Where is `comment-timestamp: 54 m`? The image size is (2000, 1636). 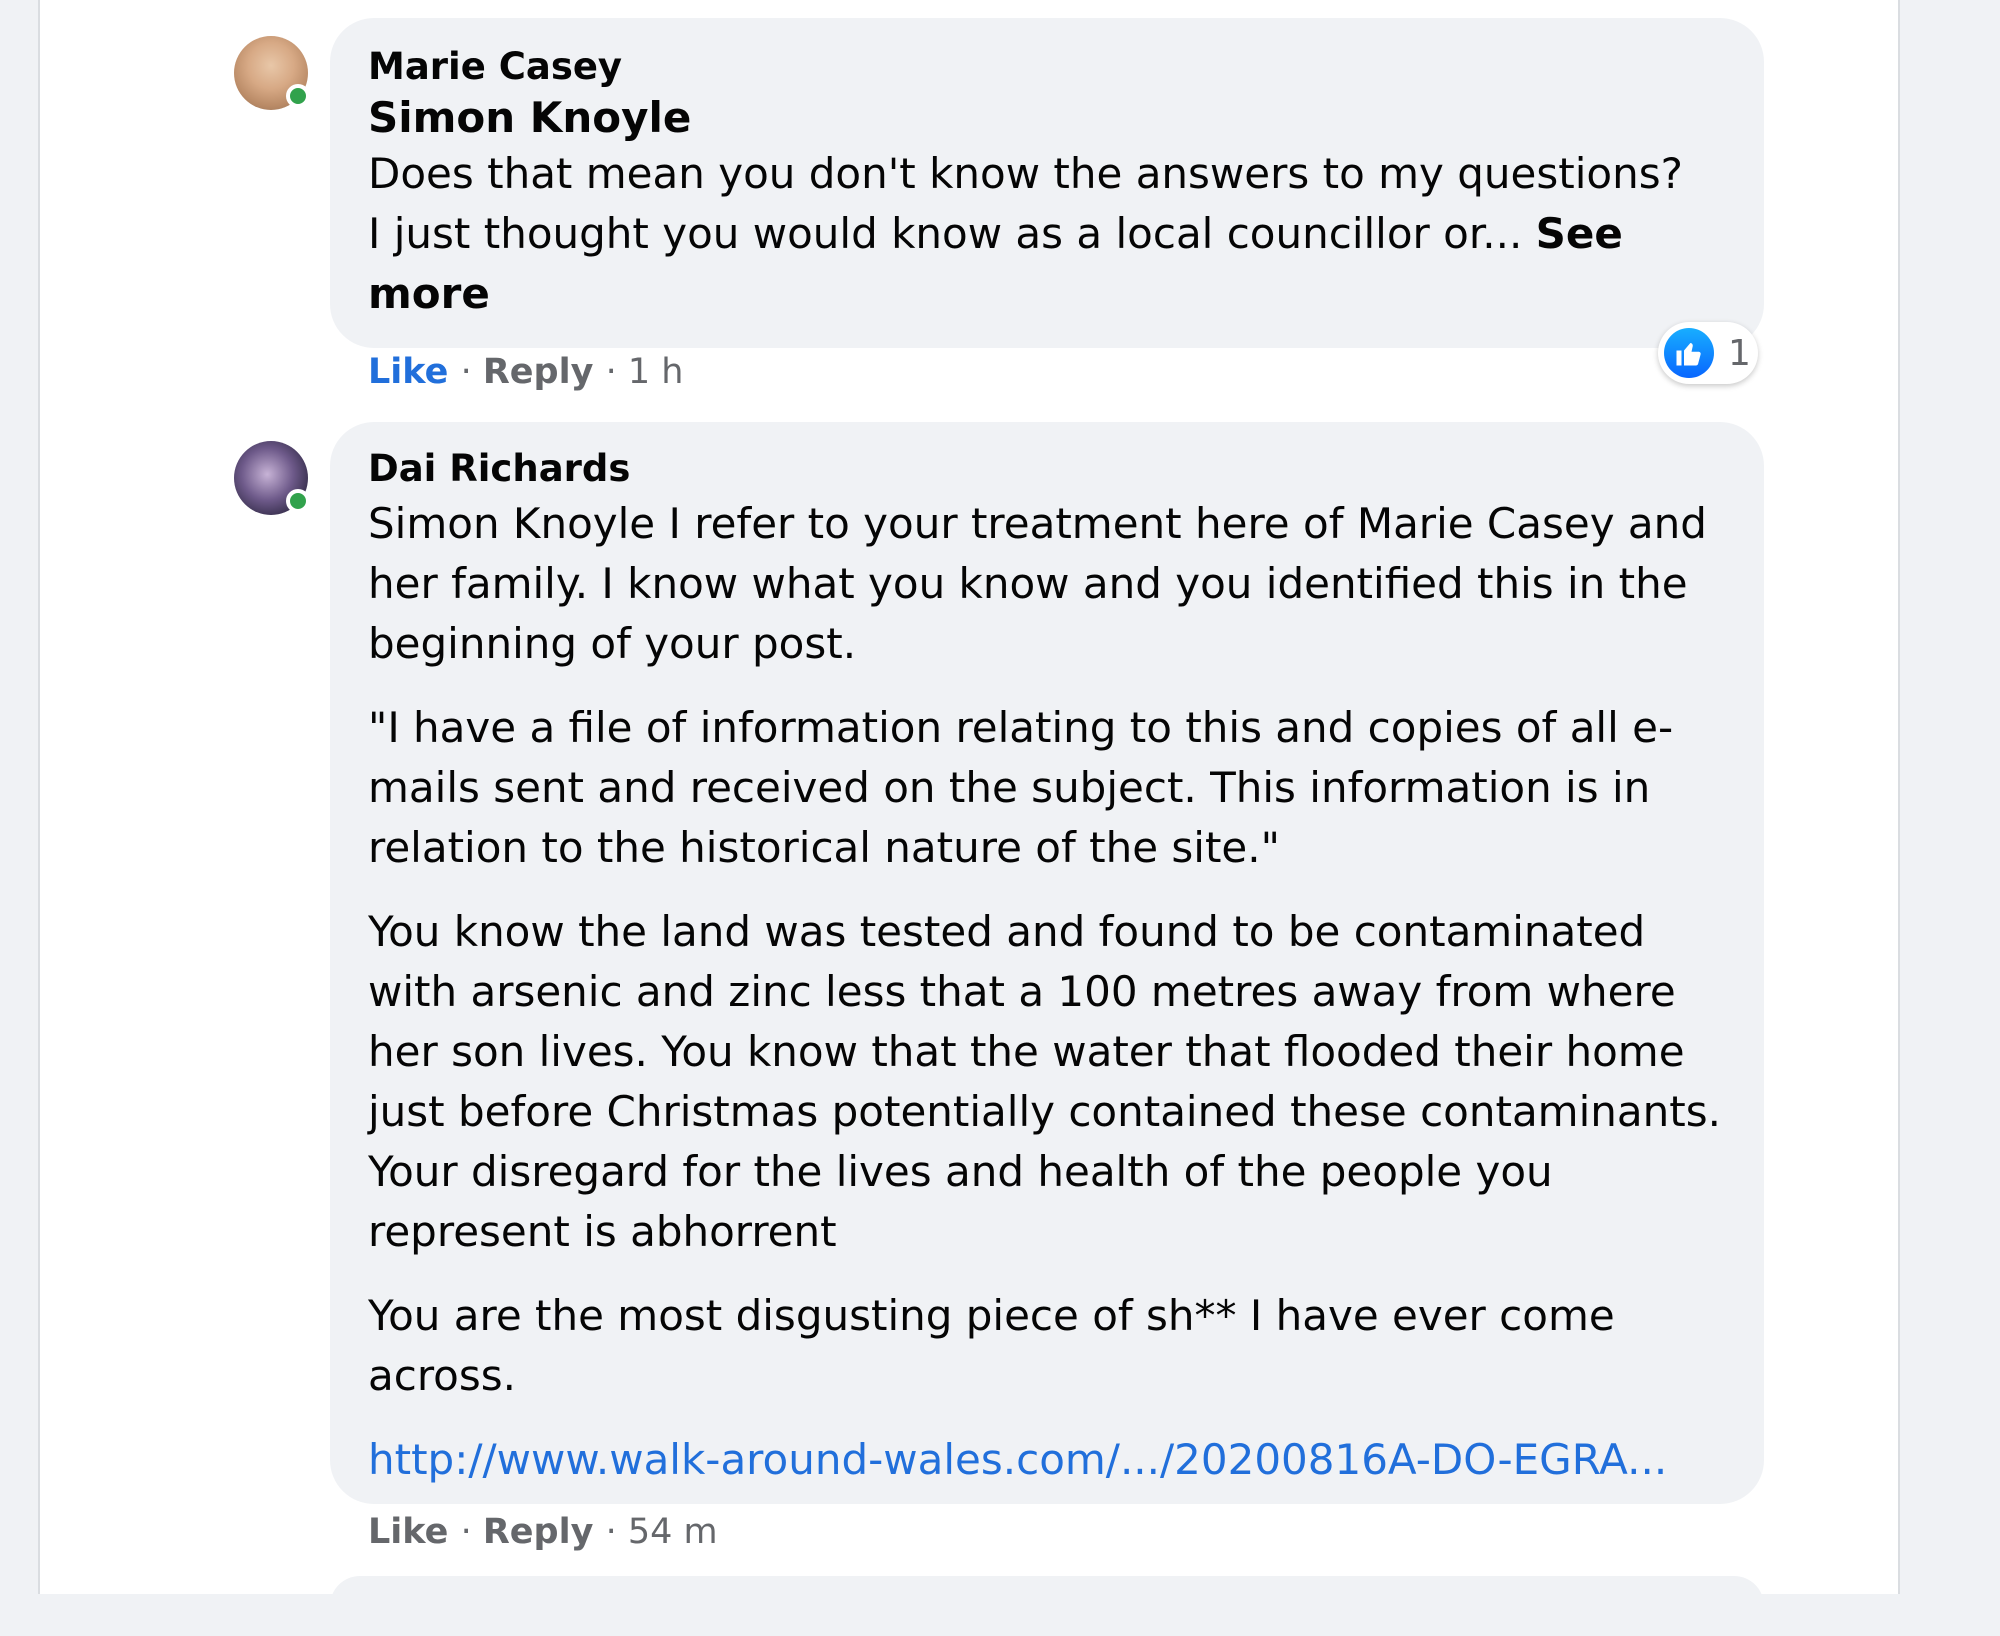 comment-timestamp: 54 m is located at coordinates (673, 1532).